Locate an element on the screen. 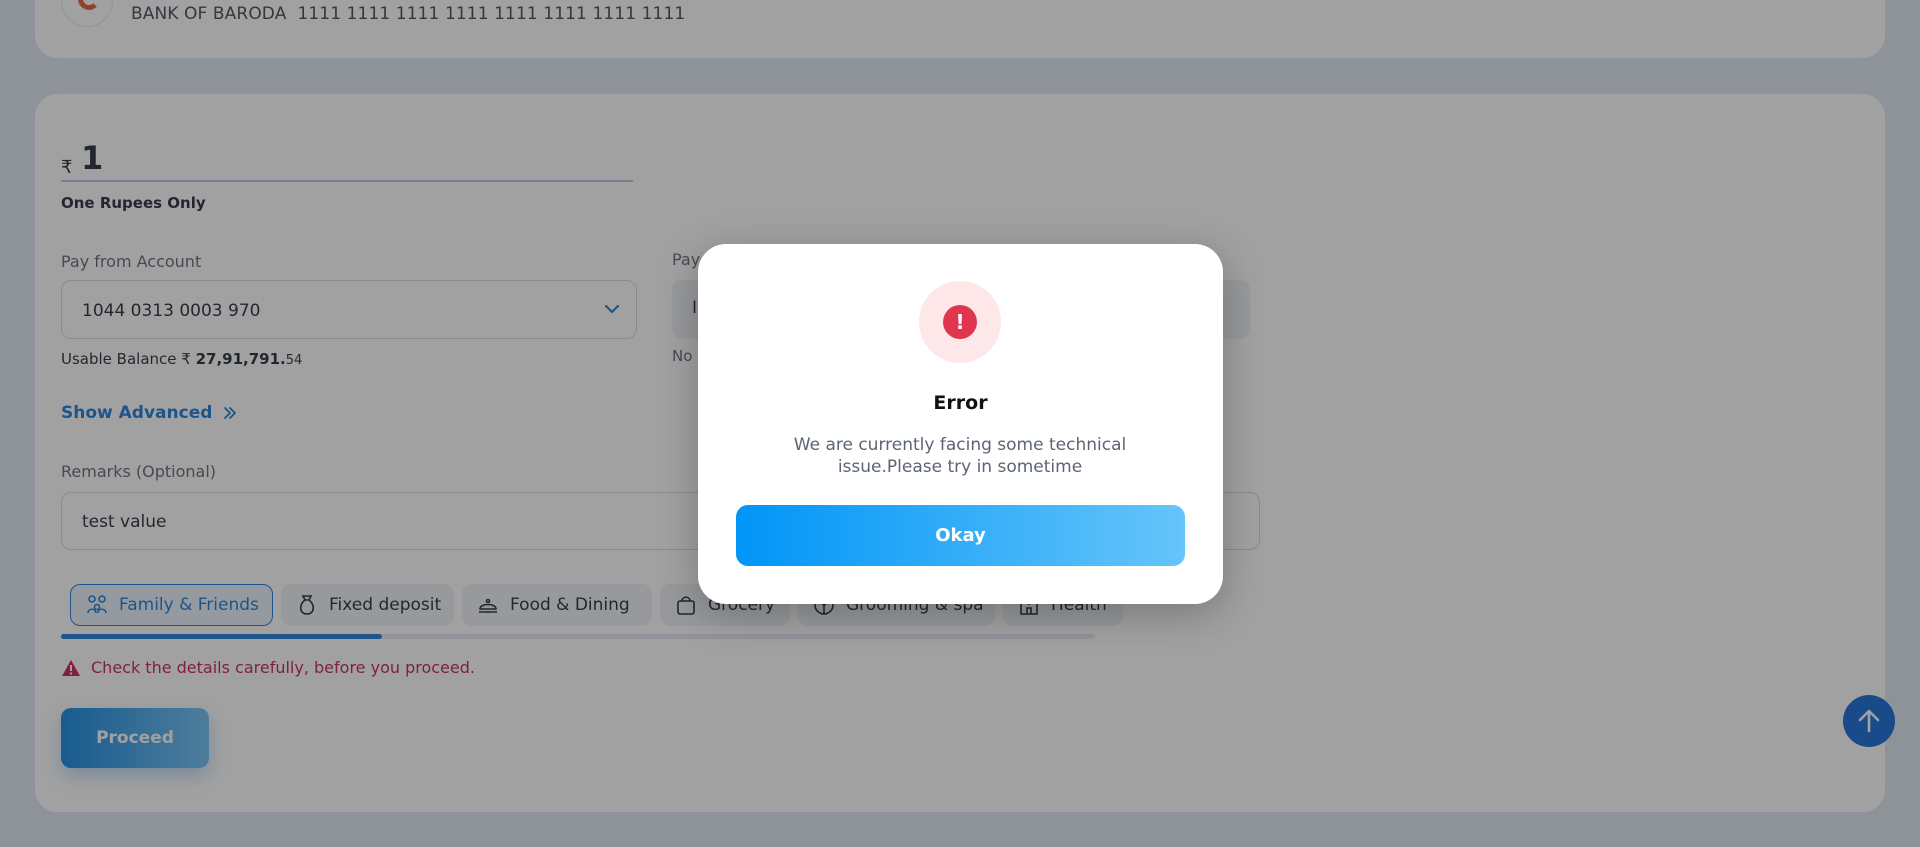 Image resolution: width=1920 pixels, height=847 pixels. dialog-title: Error is located at coordinates (960, 403).